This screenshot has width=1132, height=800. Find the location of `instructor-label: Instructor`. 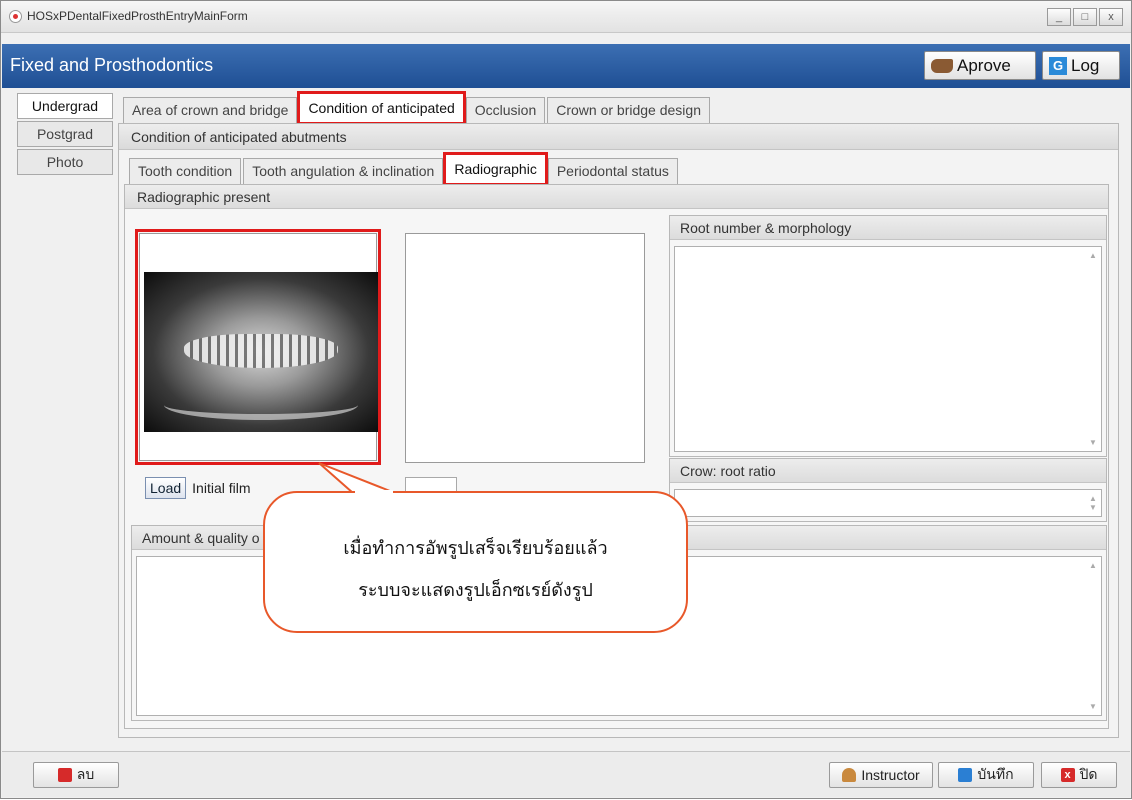

instructor-label: Instructor is located at coordinates (890, 775).